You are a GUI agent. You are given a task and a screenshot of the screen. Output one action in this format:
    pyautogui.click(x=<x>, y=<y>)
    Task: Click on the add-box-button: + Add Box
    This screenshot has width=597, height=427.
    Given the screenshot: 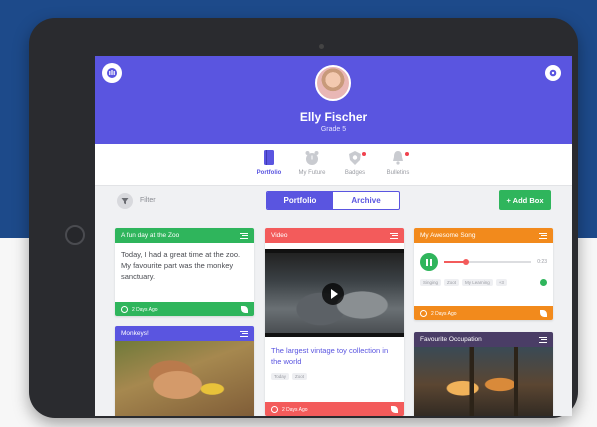 What is the action you would take?
    pyautogui.click(x=525, y=200)
    